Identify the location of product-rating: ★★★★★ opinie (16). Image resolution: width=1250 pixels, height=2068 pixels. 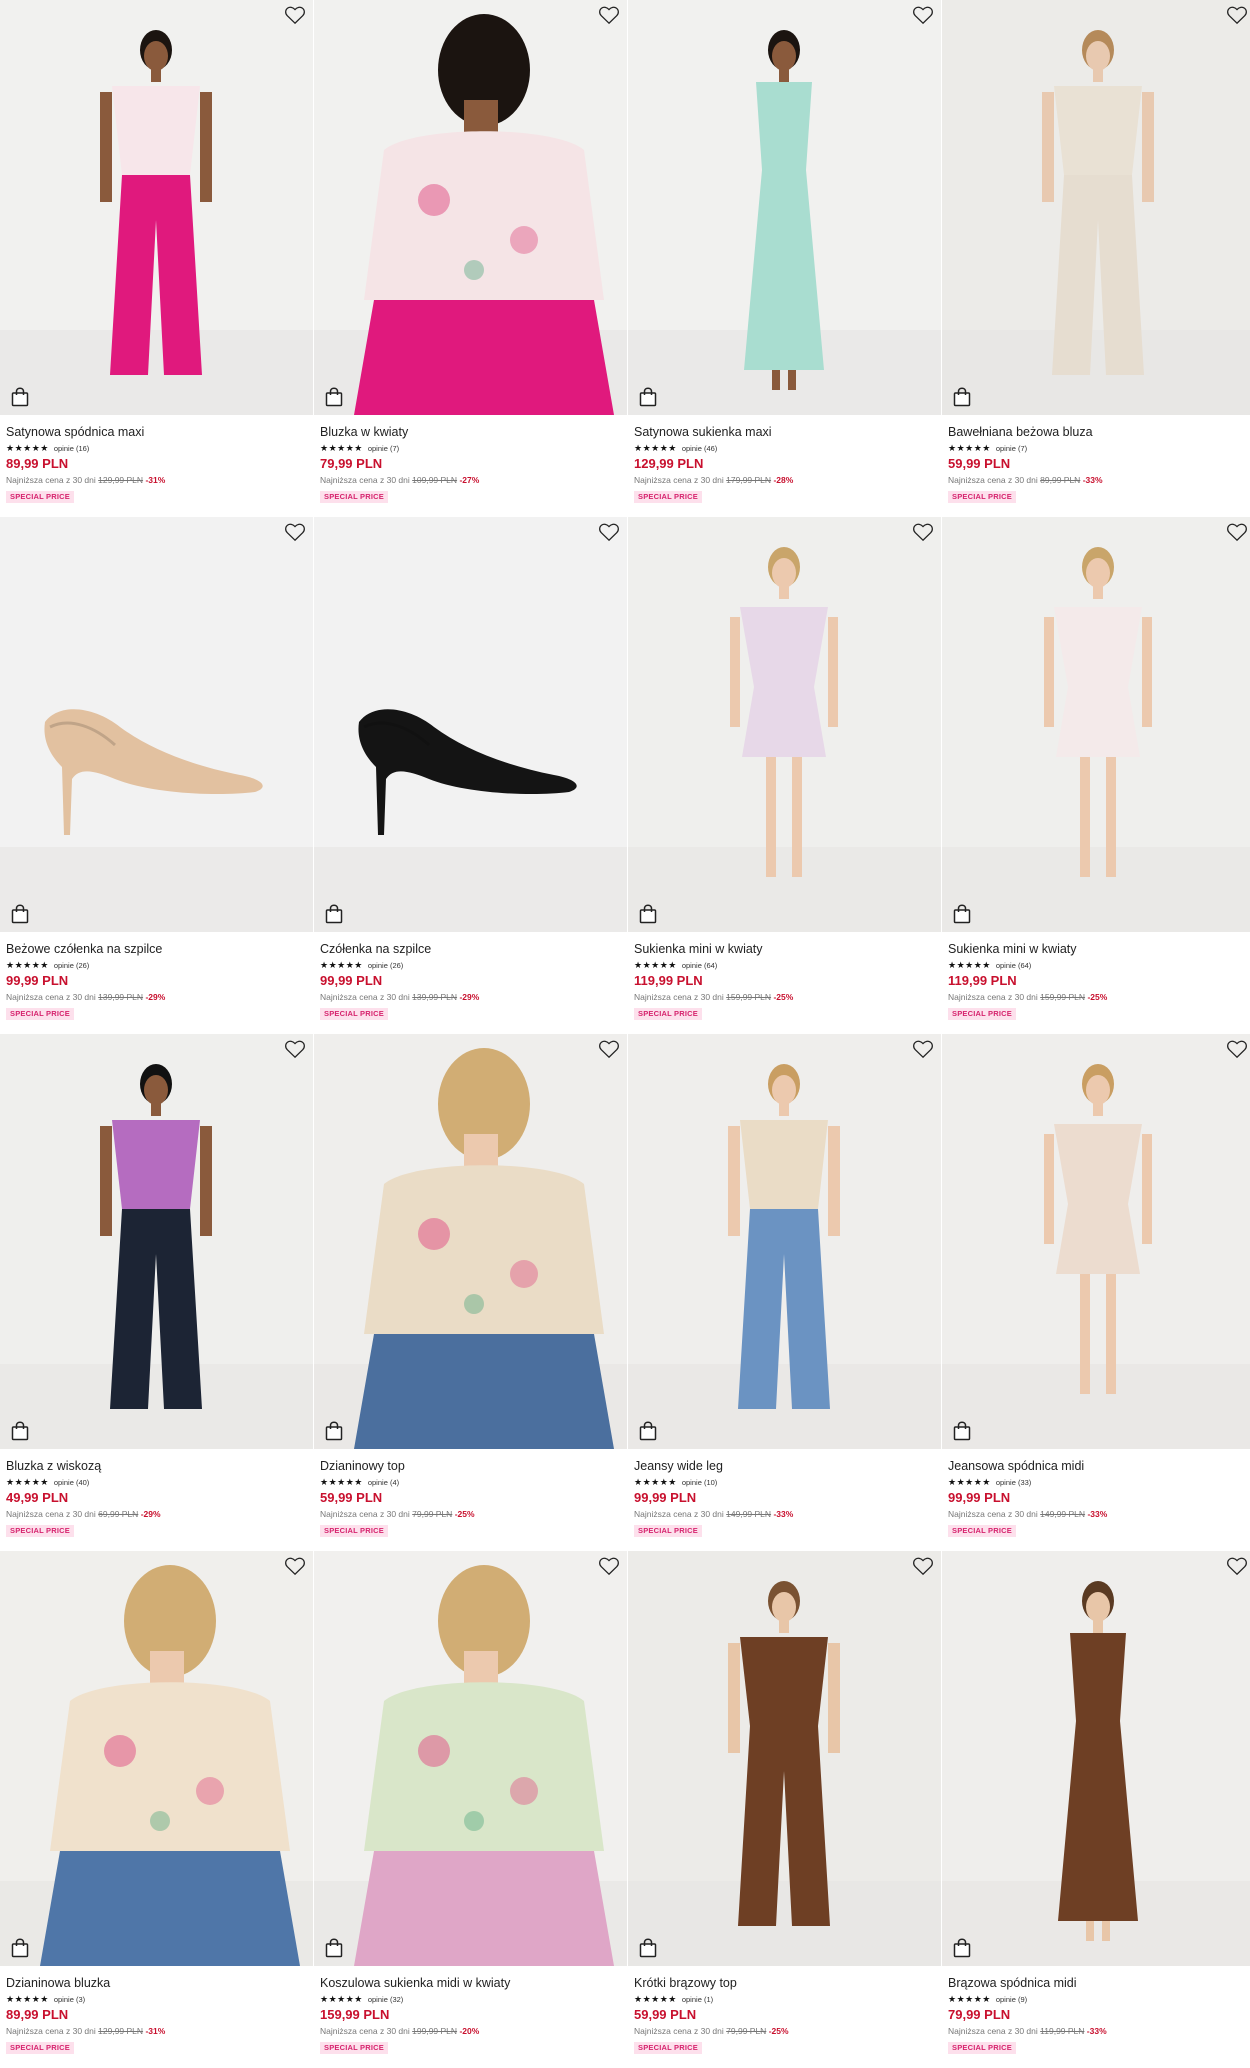
(156, 448).